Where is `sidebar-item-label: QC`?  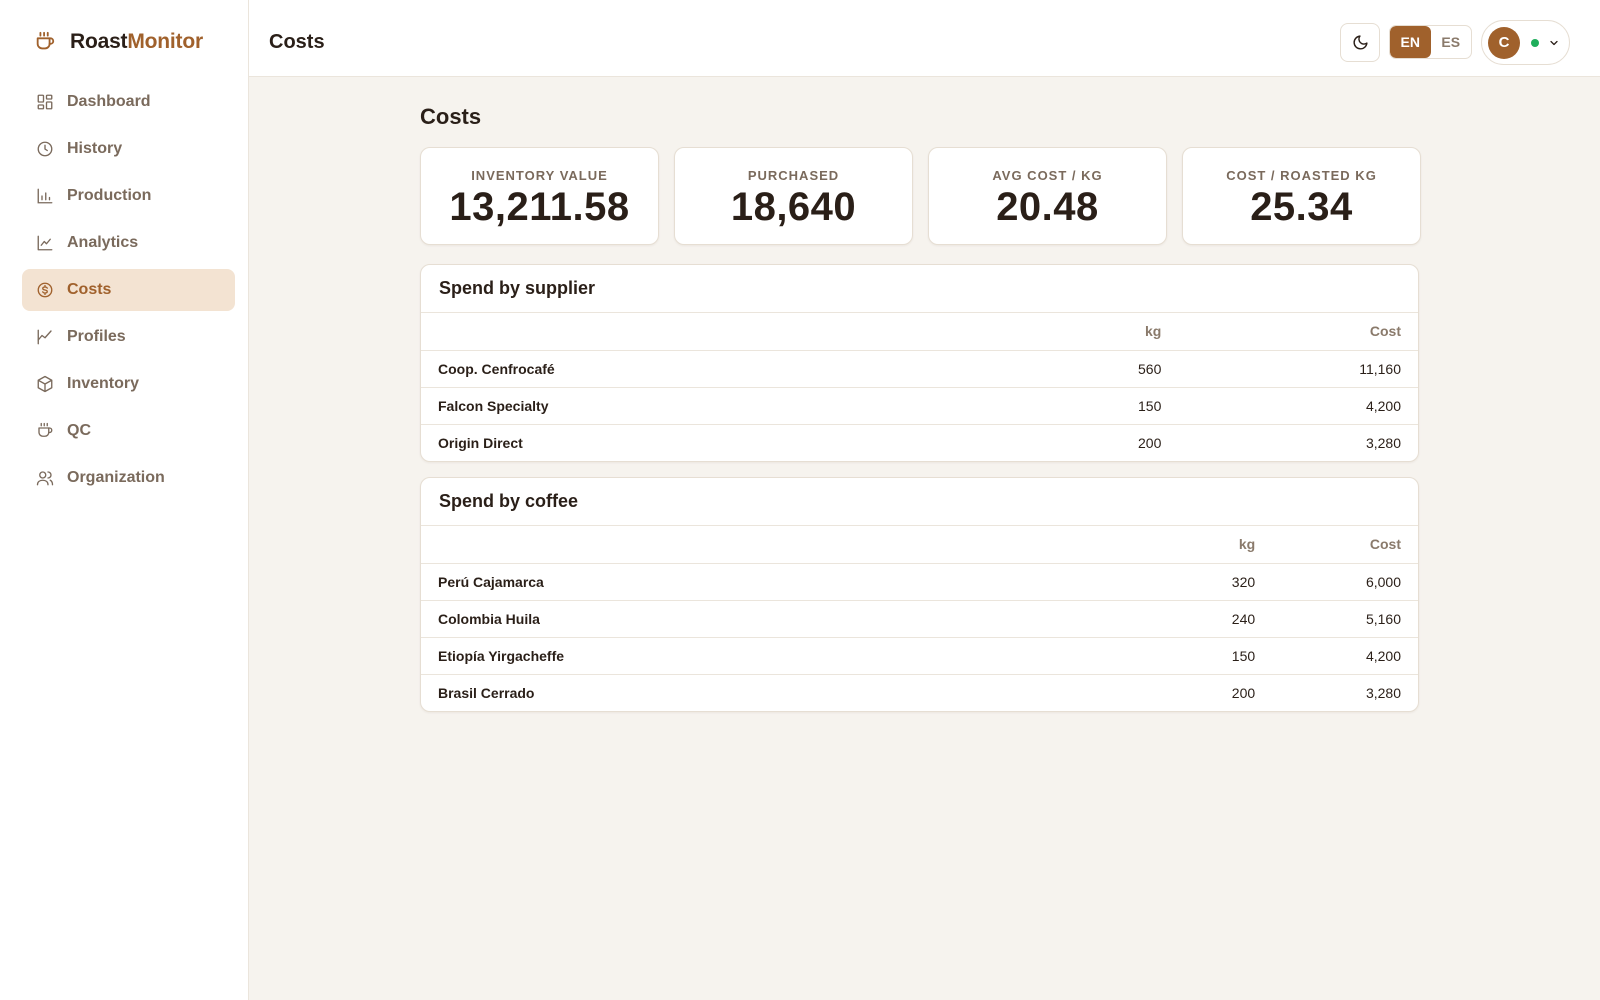
sidebar-item-label: QC is located at coordinates (79, 430).